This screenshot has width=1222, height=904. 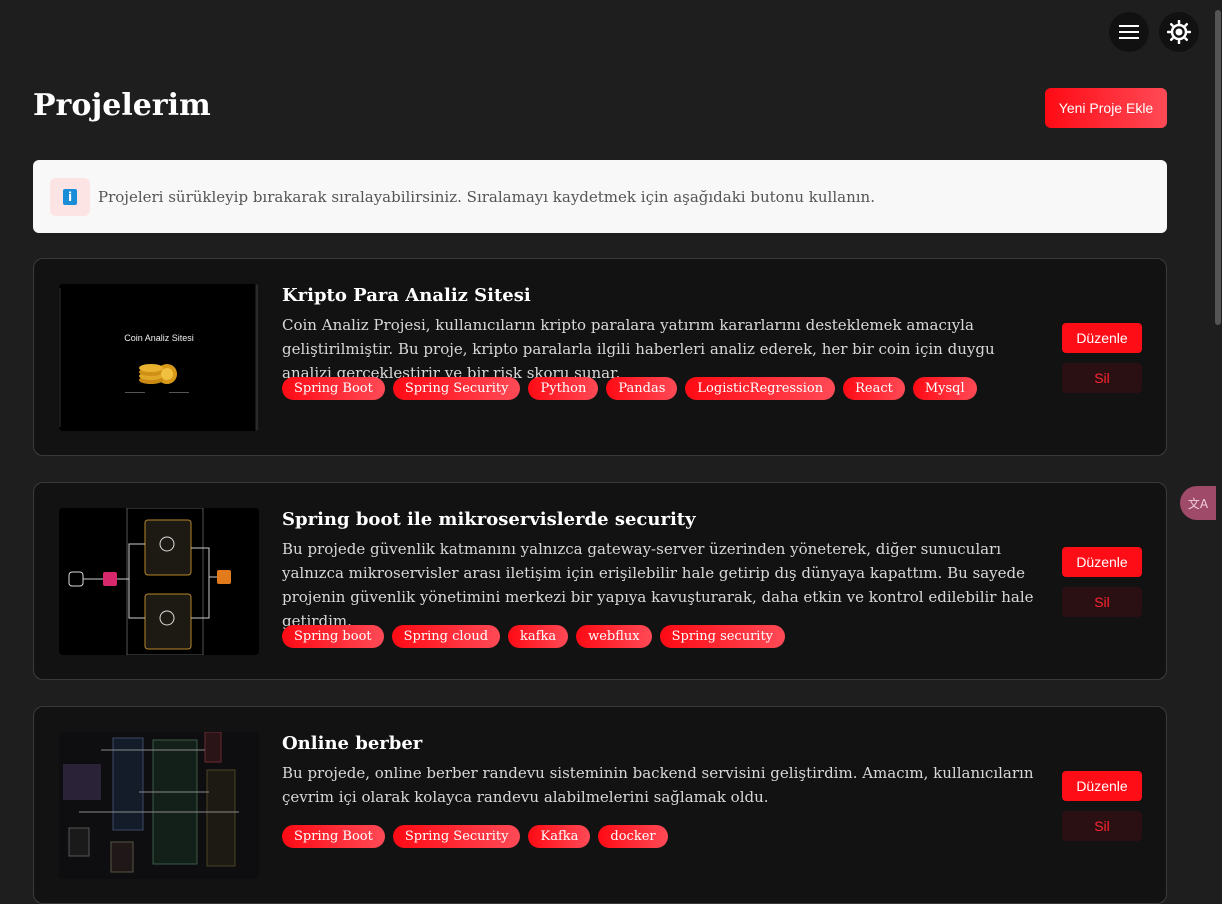 I want to click on tag: docker, so click(x=633, y=836).